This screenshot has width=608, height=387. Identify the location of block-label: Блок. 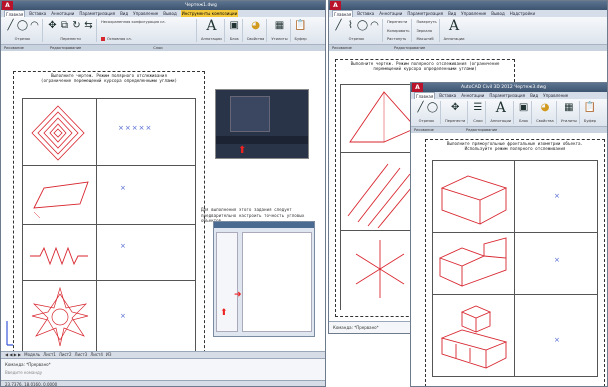
(524, 121).